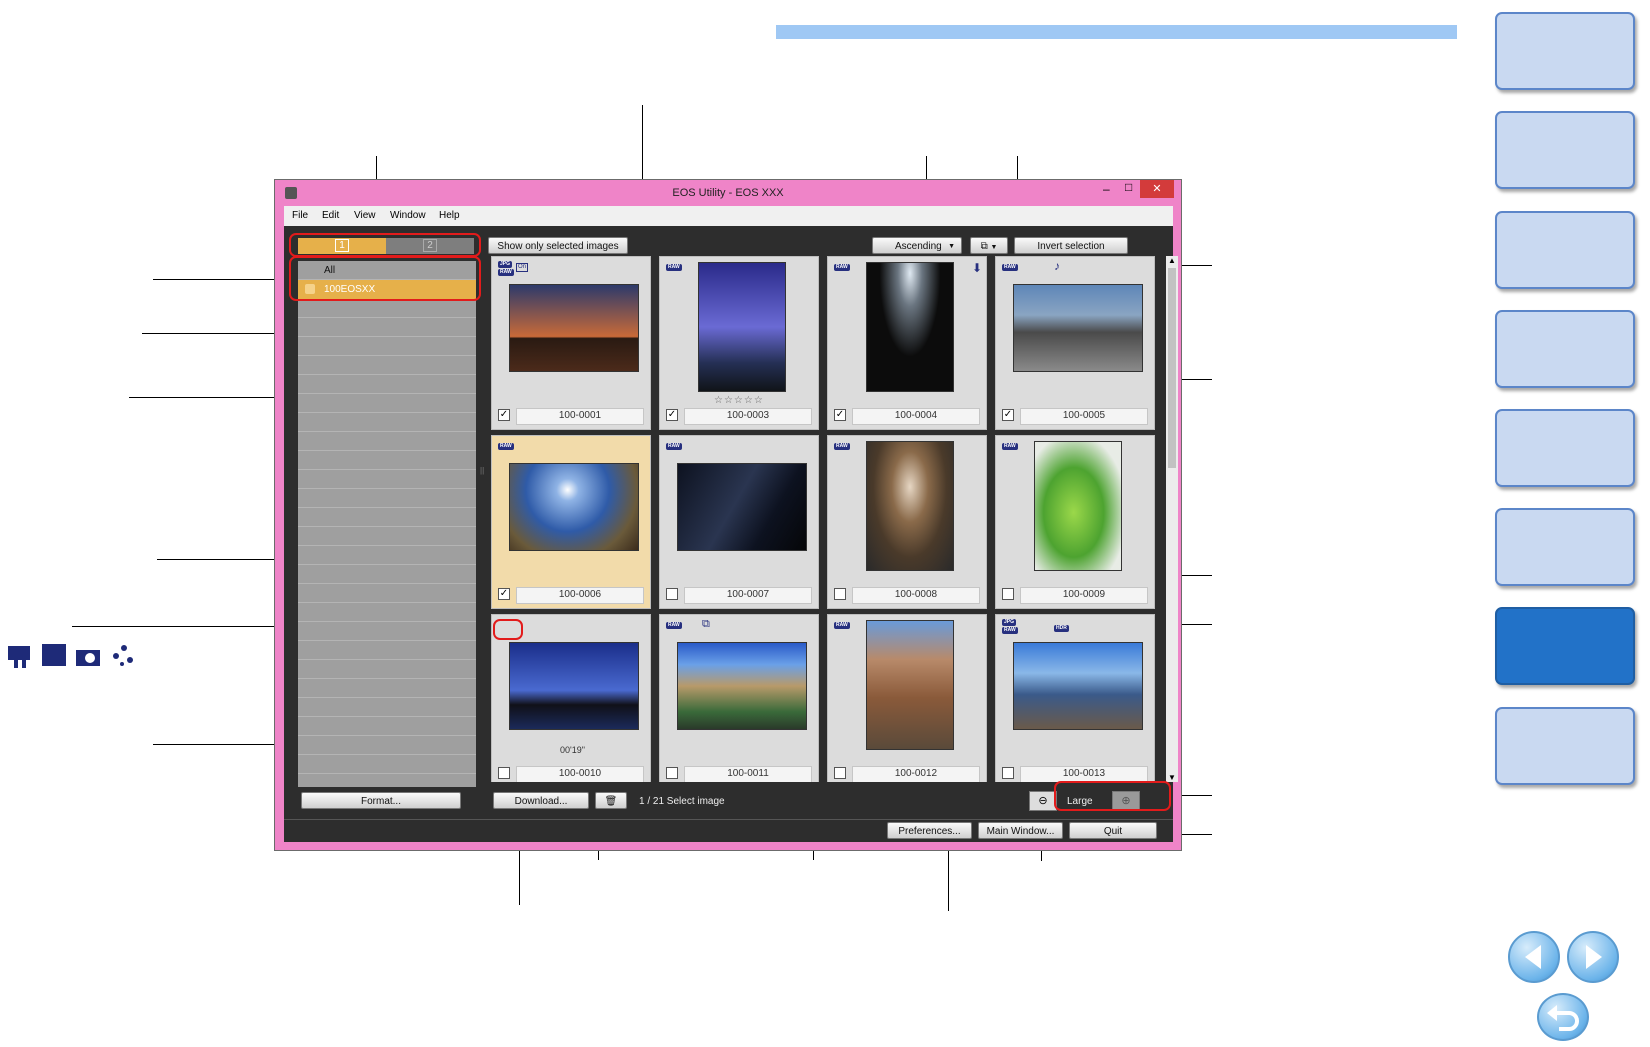 Image resolution: width=1650 pixels, height=1047 pixels. Describe the element at coordinates (571, 522) in the screenshot. I see `thumbnail-cell: RAW ✓ 100-0006` at that location.